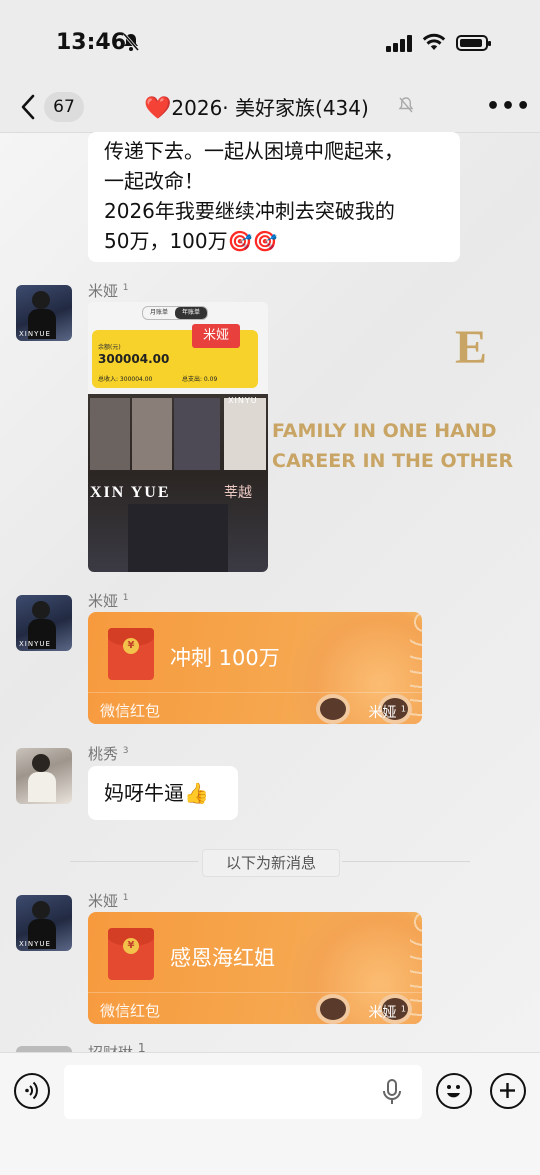 This screenshot has height=1175, width=540. I want to click on battery-icon, so click(473, 43).